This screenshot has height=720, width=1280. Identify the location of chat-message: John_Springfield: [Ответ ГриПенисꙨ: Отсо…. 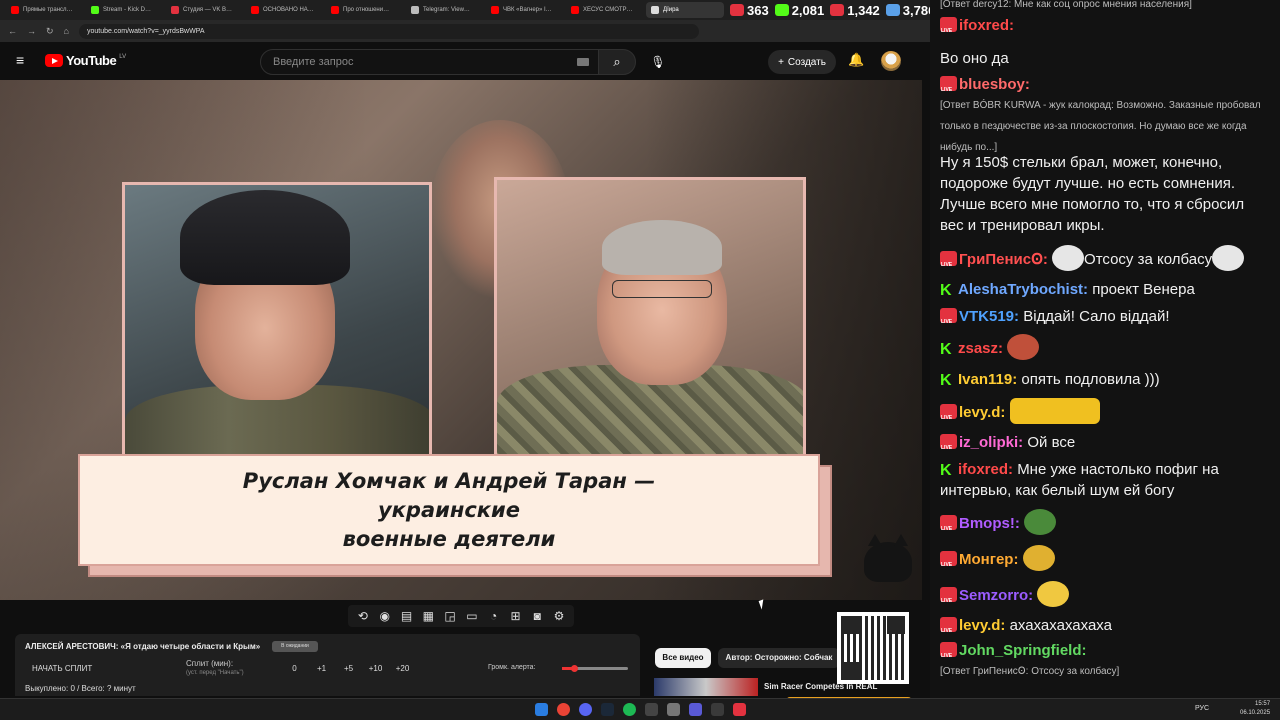
(1105, 661).